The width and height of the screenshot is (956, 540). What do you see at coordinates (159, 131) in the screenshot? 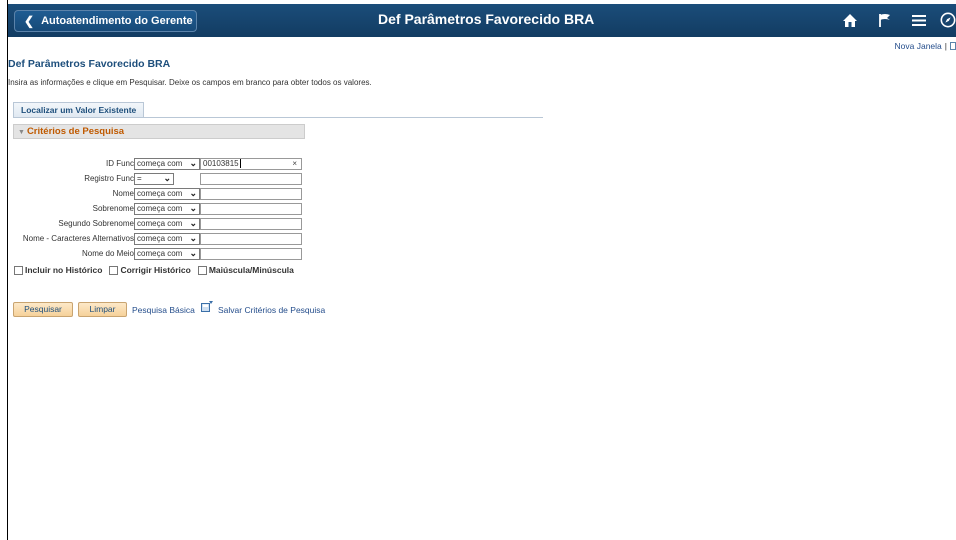
I see `search-criteria-header: ▼ Critérios de Pesquisa` at bounding box center [159, 131].